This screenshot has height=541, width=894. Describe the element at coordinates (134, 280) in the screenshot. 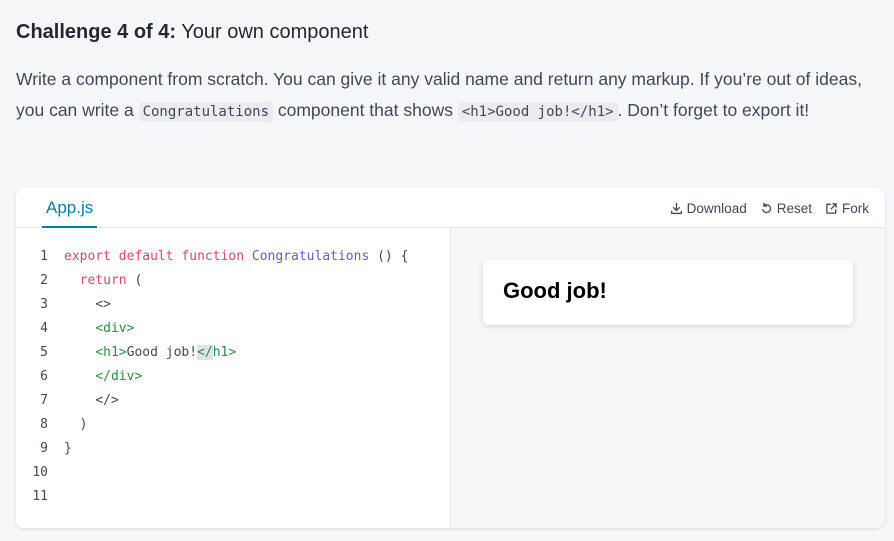

I see `punctuation-token: (` at that location.